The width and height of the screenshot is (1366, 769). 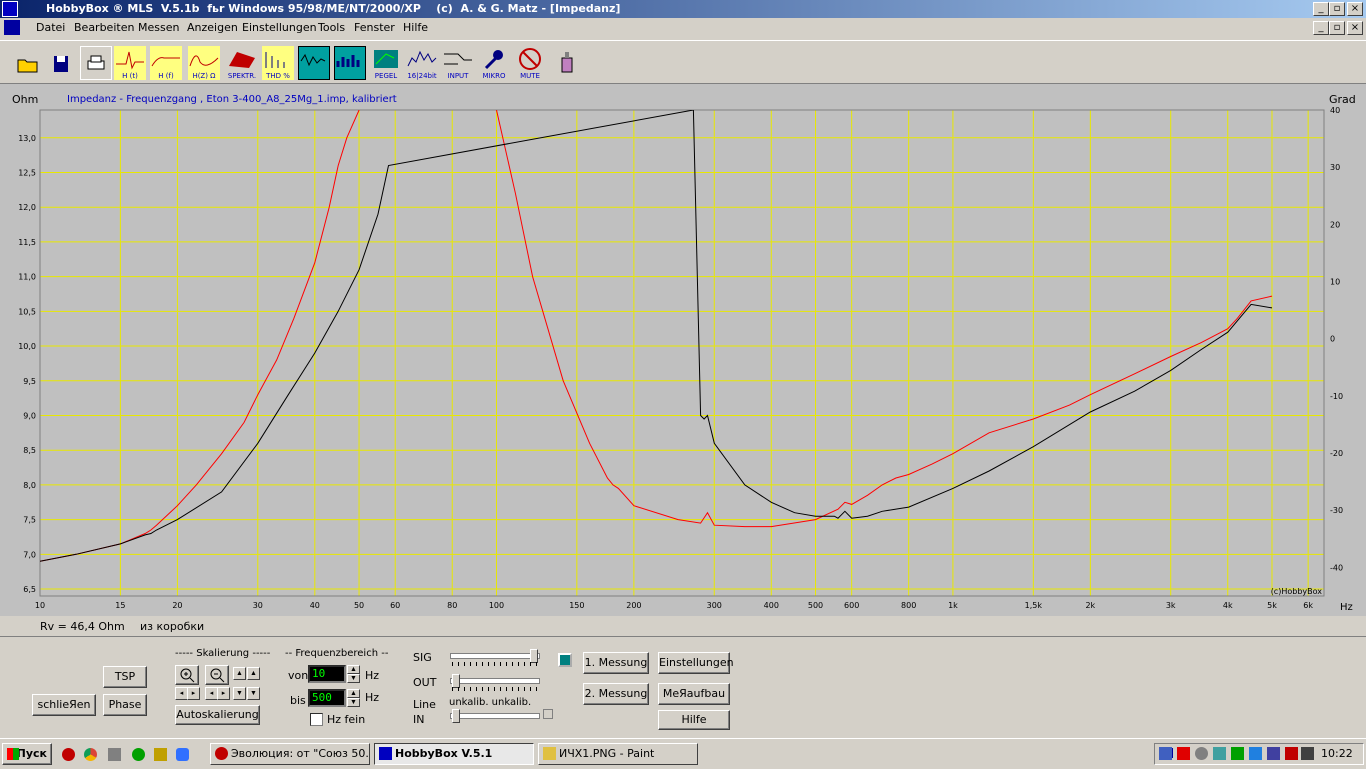 I want to click on speaker-icon, so click(x=1307, y=753).